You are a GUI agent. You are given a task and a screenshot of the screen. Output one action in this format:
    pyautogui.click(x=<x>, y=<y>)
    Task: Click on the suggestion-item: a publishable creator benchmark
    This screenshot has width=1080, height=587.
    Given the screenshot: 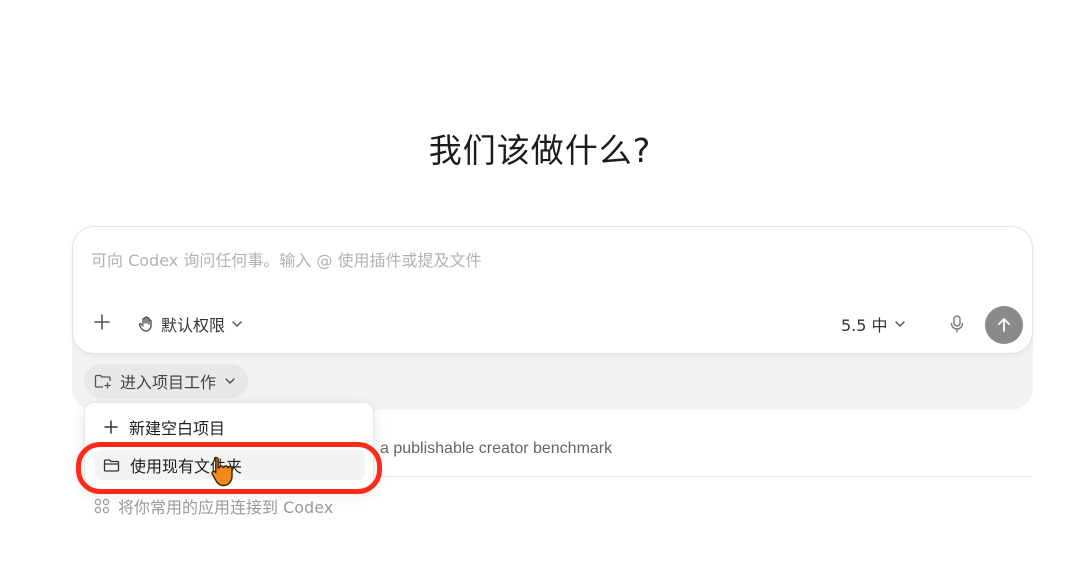 What is the action you would take?
    pyautogui.click(x=496, y=449)
    